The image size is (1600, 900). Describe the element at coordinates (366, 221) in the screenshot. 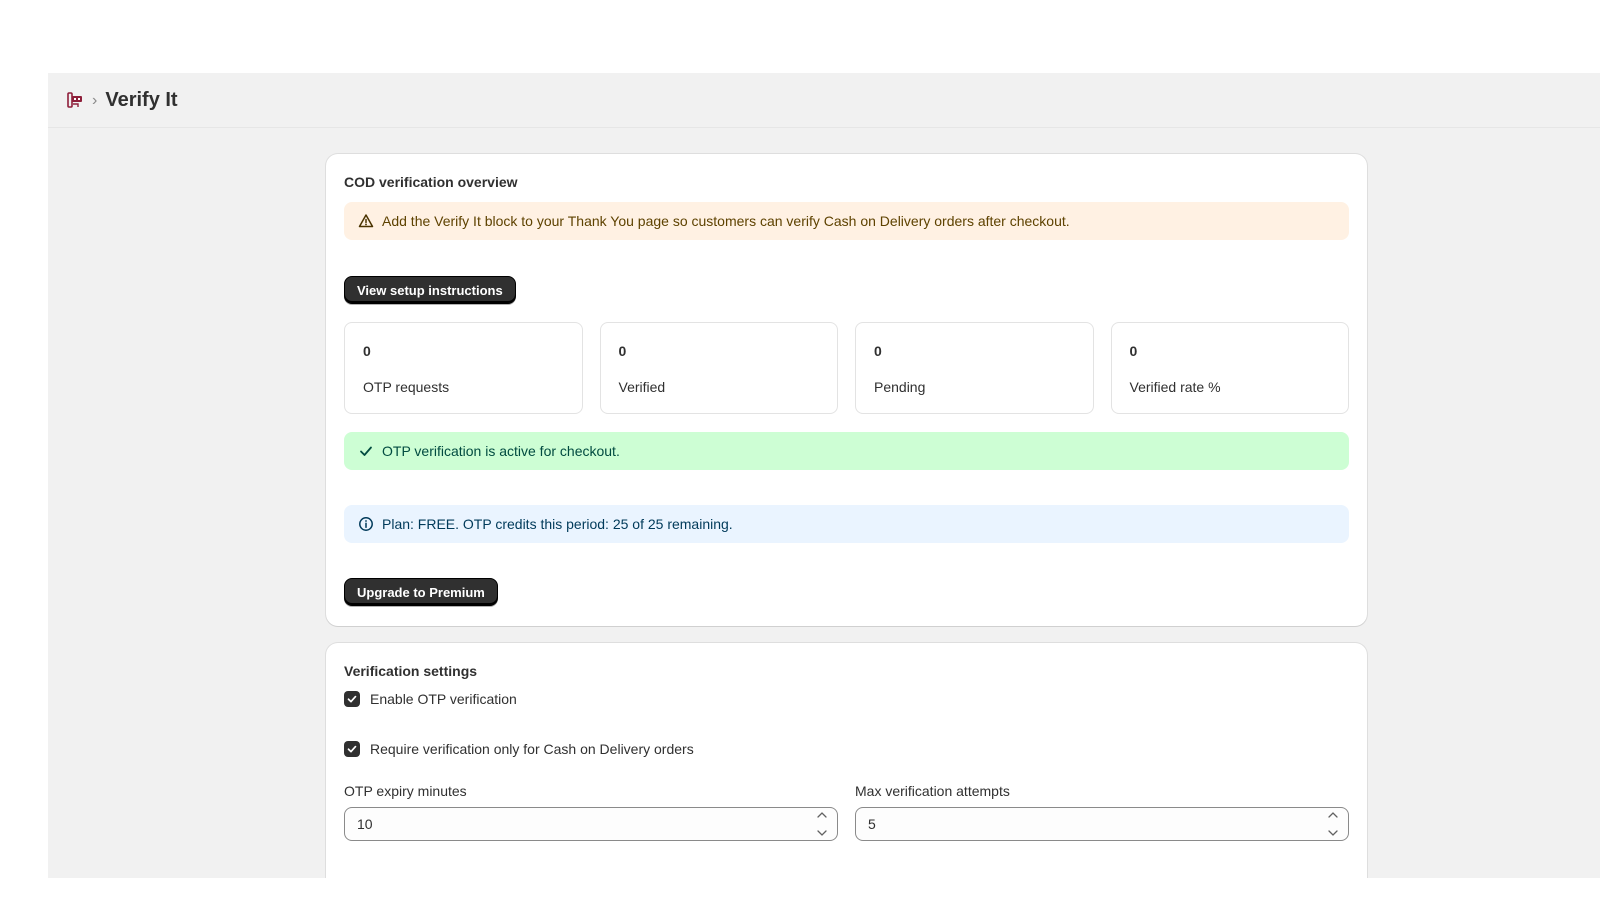

I see `warning-triangle-icon` at that location.